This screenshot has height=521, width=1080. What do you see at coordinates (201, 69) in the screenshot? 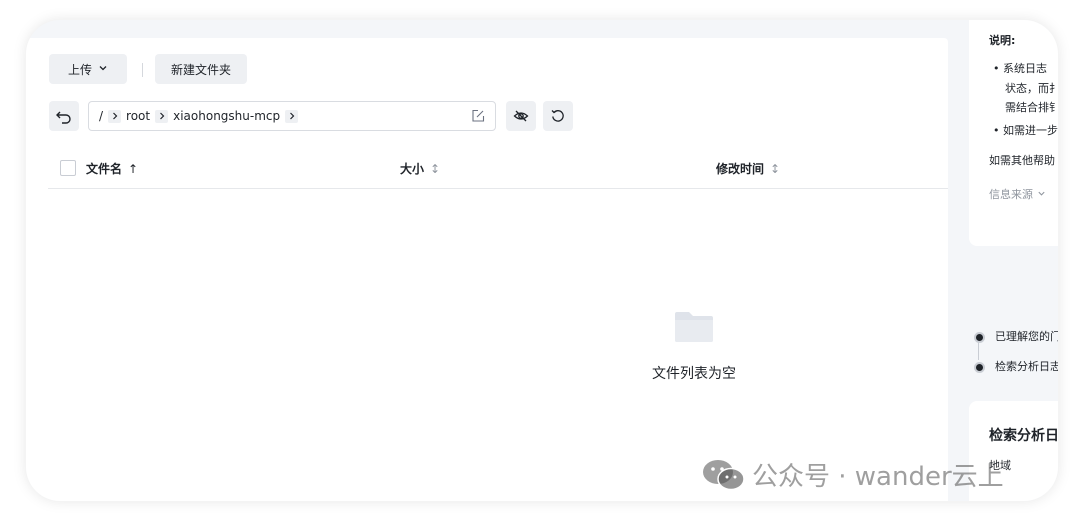
I see `new-folder-button: 新建文件夹` at bounding box center [201, 69].